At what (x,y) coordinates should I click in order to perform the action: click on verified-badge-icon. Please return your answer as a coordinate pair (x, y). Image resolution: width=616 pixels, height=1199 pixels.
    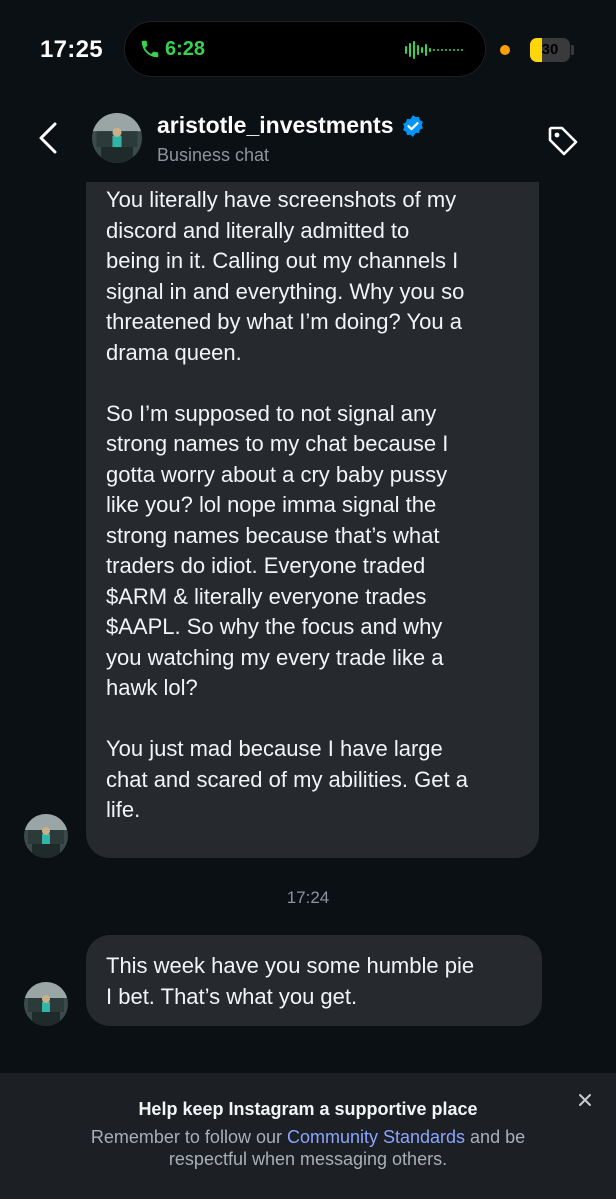
    Looking at the image, I should click on (413, 125).